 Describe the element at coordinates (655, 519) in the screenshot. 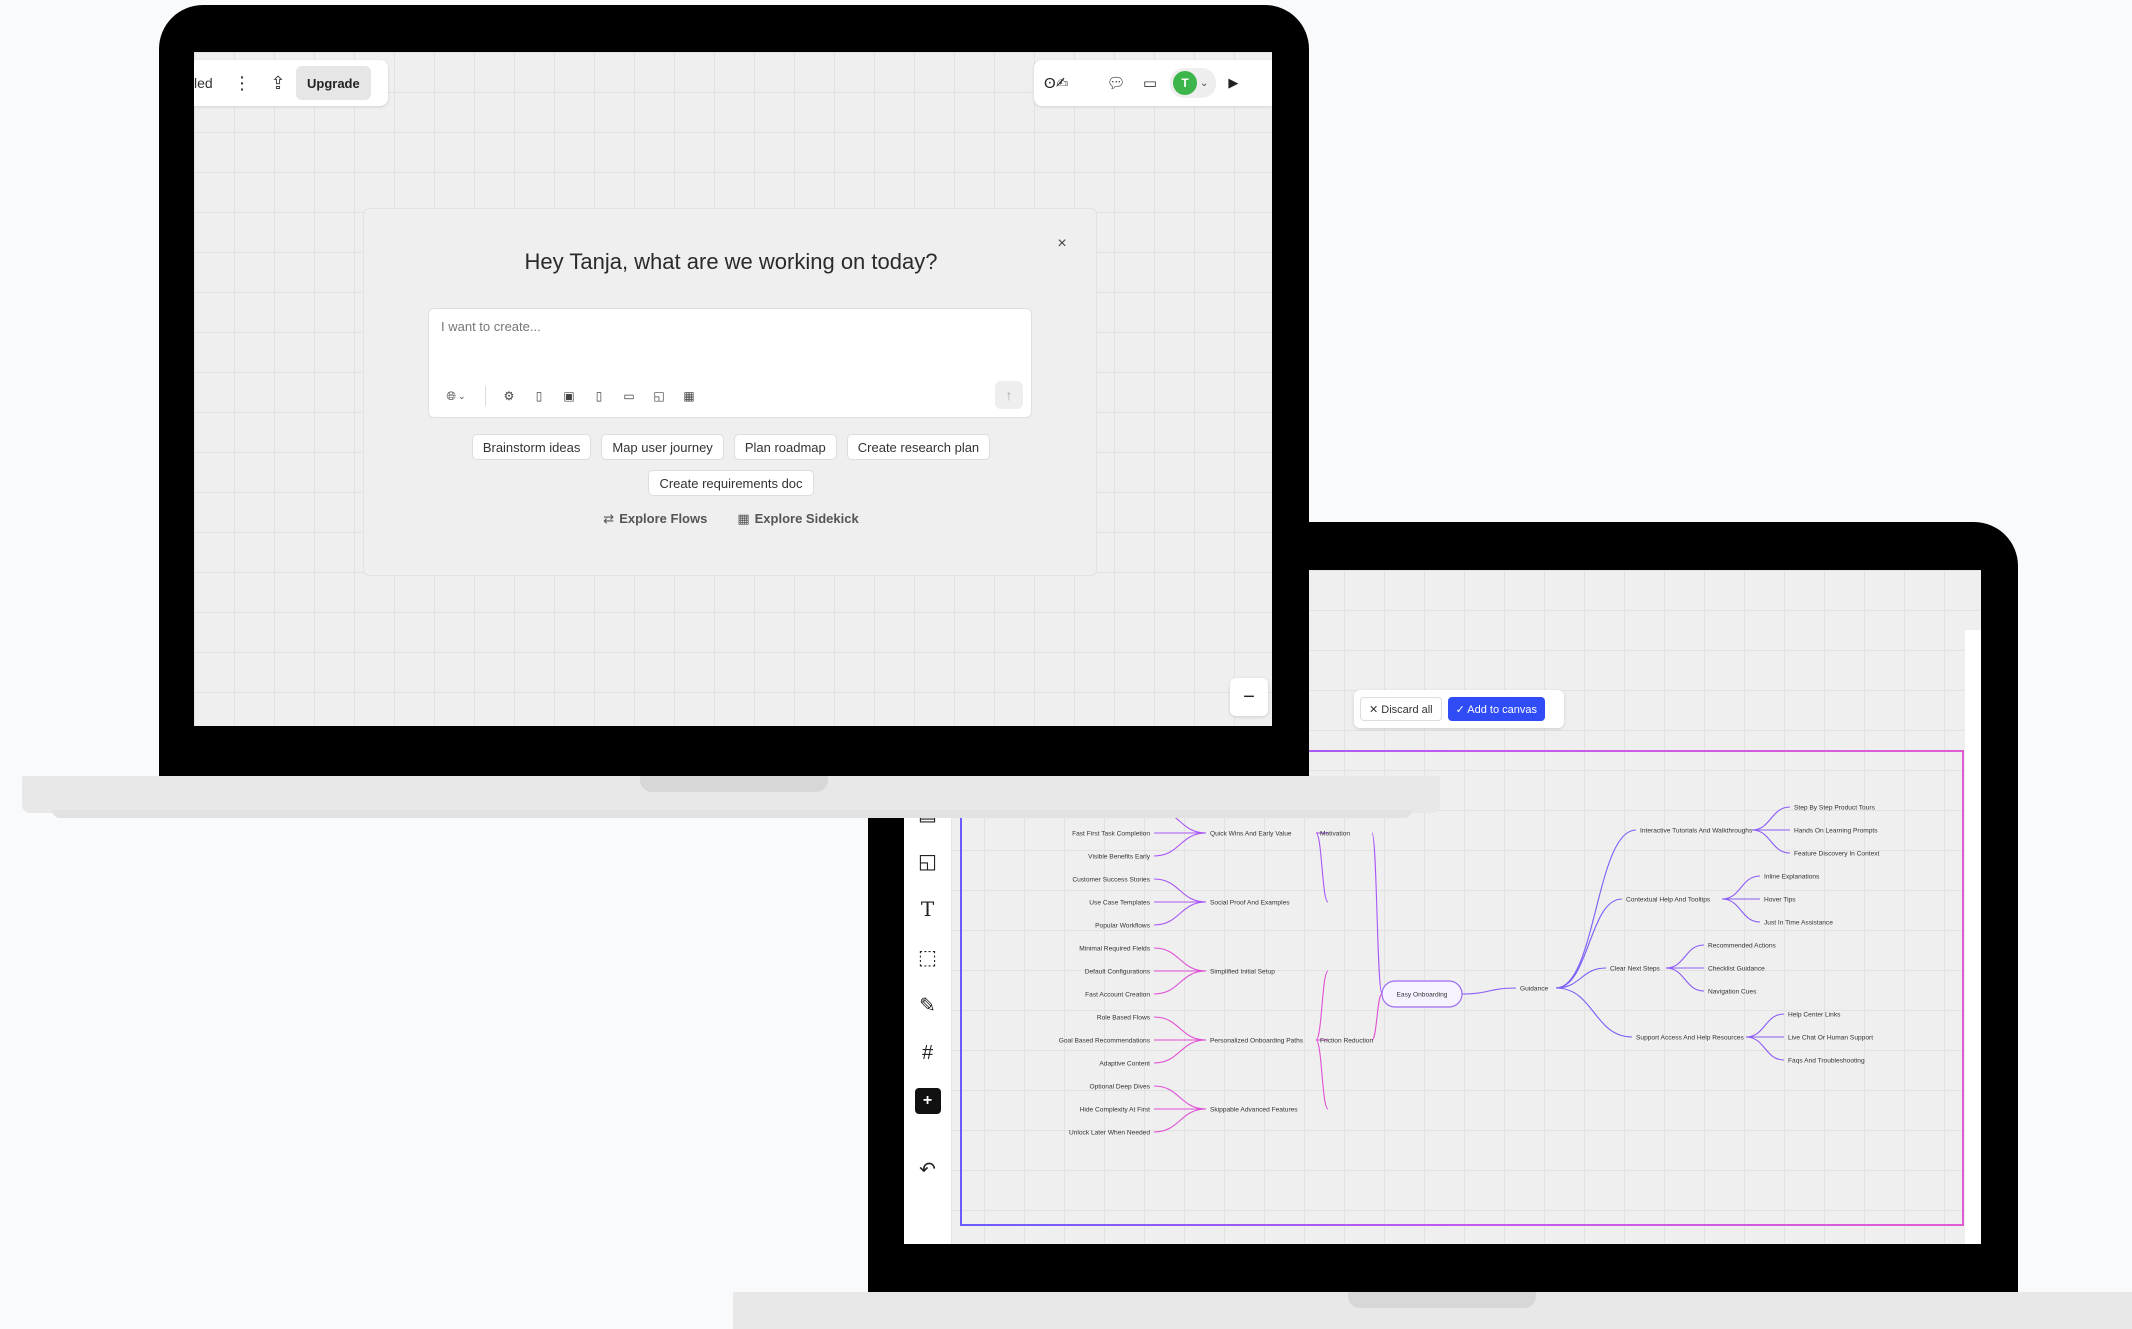

I see `explore-flows-link: ⇄ Explore Flows` at that location.